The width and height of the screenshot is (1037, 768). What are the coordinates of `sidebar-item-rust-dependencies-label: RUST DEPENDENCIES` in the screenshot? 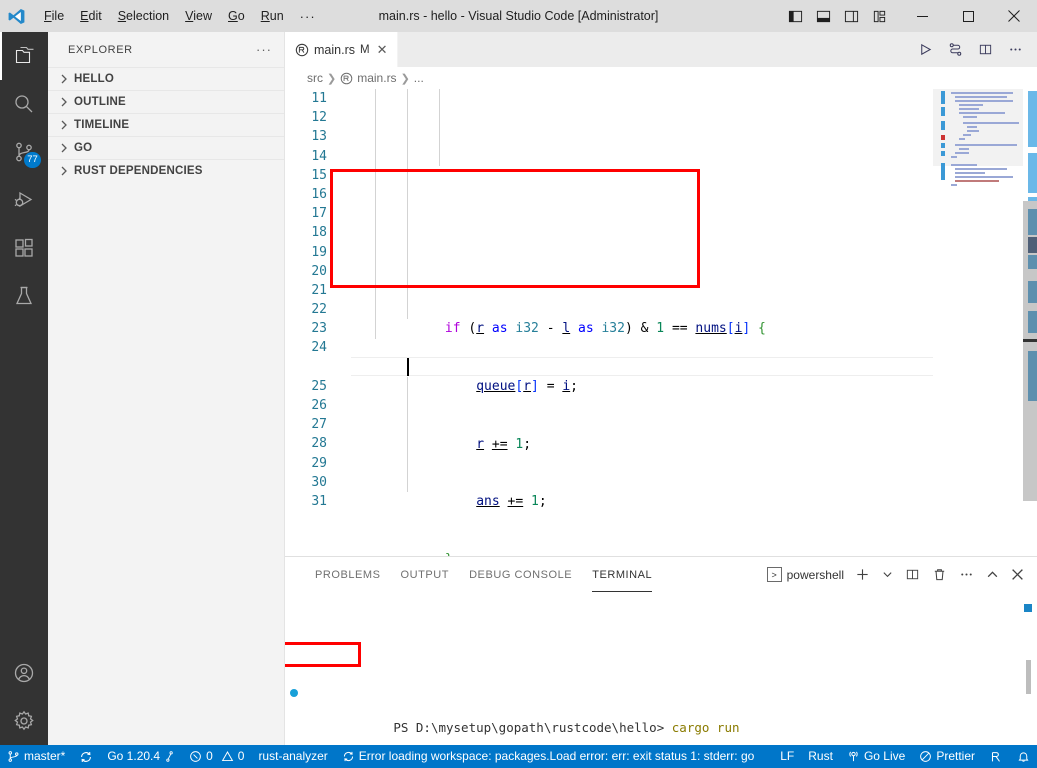 It's located at (138, 171).